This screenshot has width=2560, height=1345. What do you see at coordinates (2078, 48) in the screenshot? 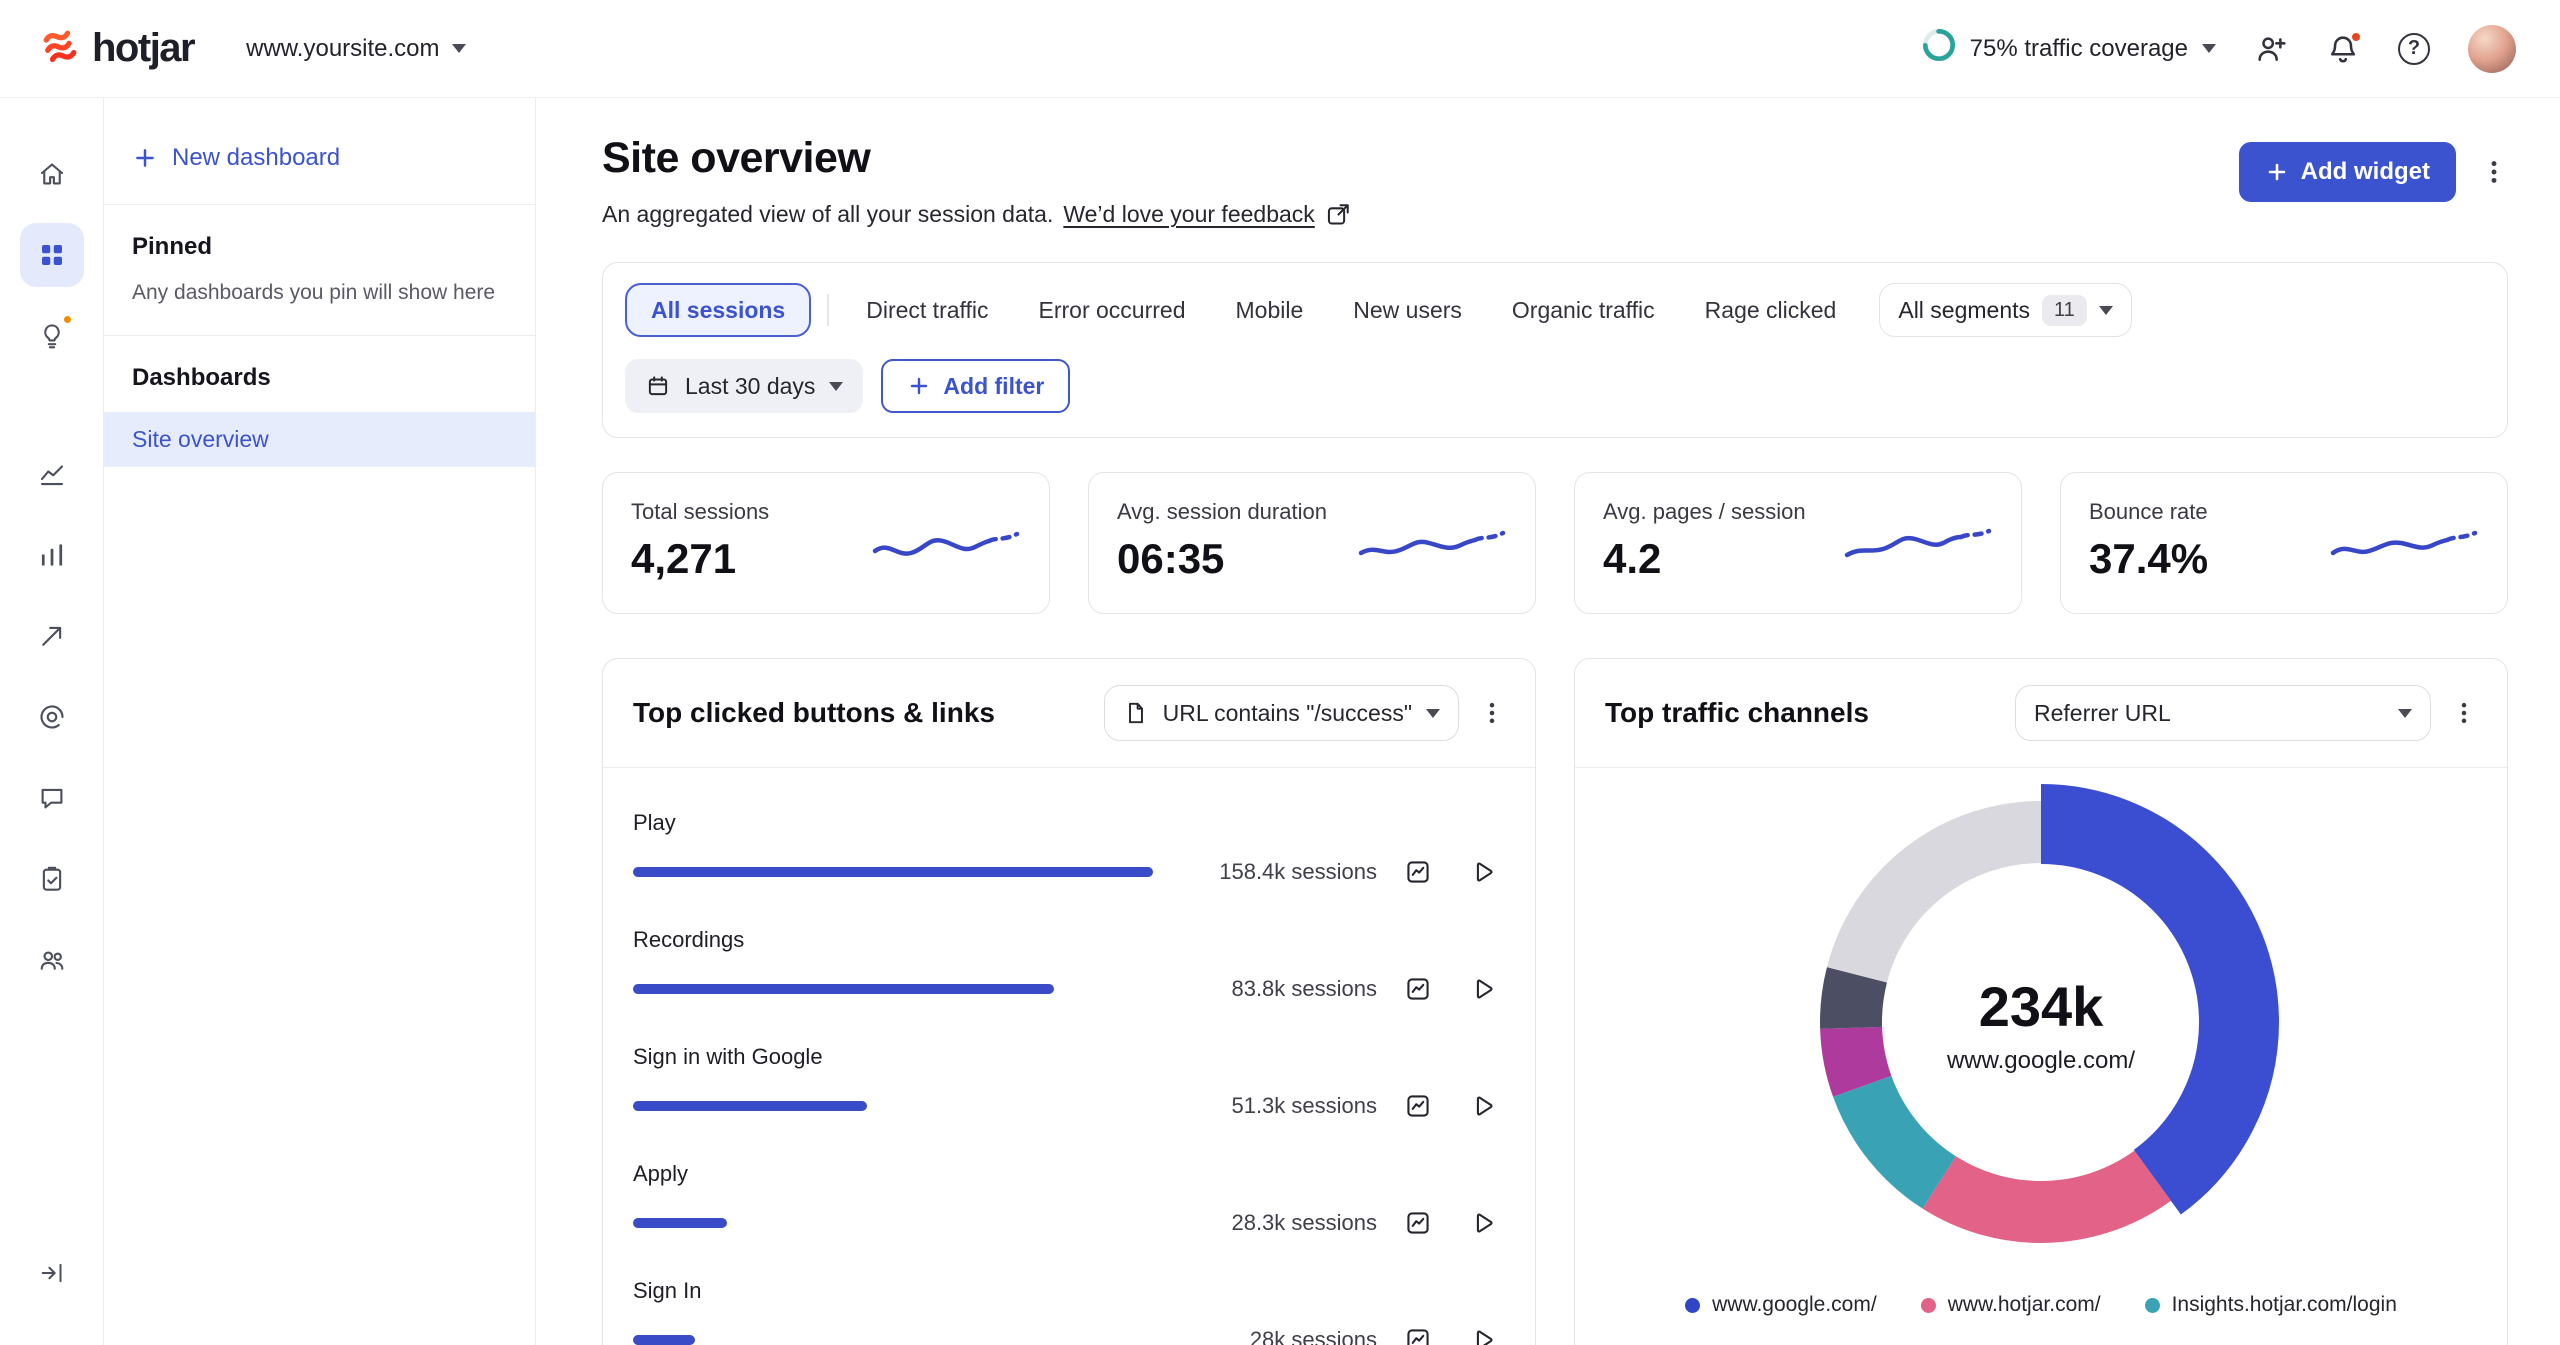
I see `traffic-coverage-label: 75% traffic coverage` at bounding box center [2078, 48].